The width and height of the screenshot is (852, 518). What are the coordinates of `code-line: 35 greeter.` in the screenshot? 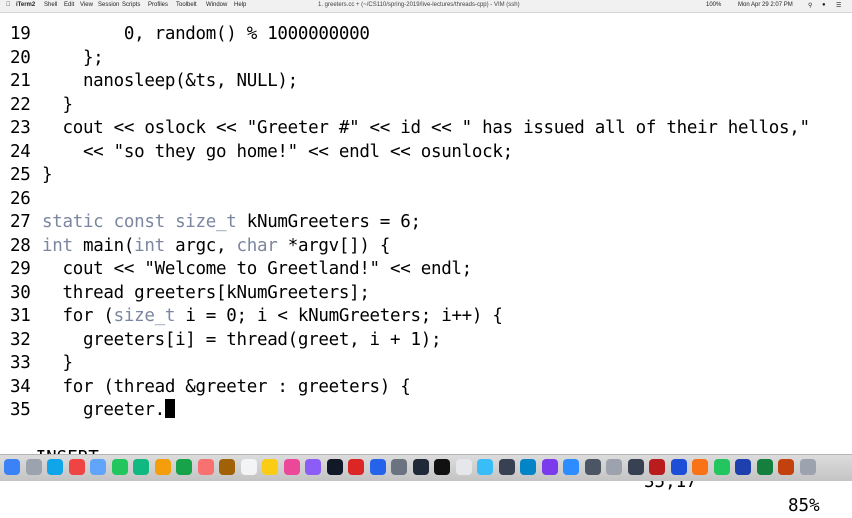 It's located at (87, 410).